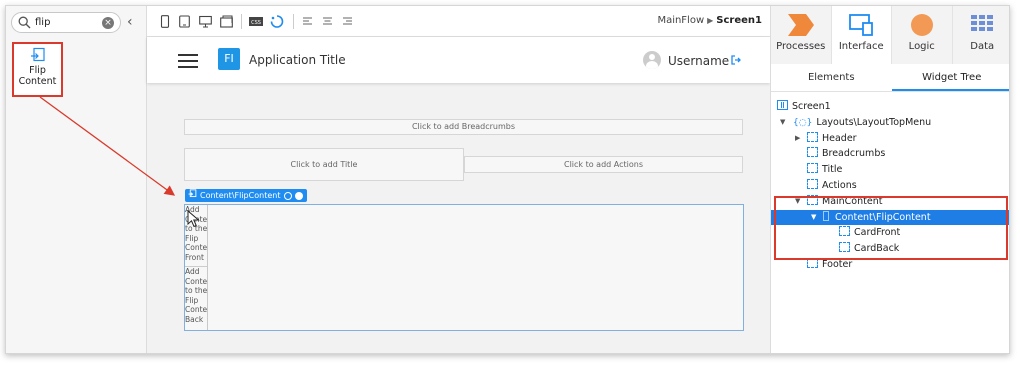  I want to click on css-icon: CSS, so click(256, 21).